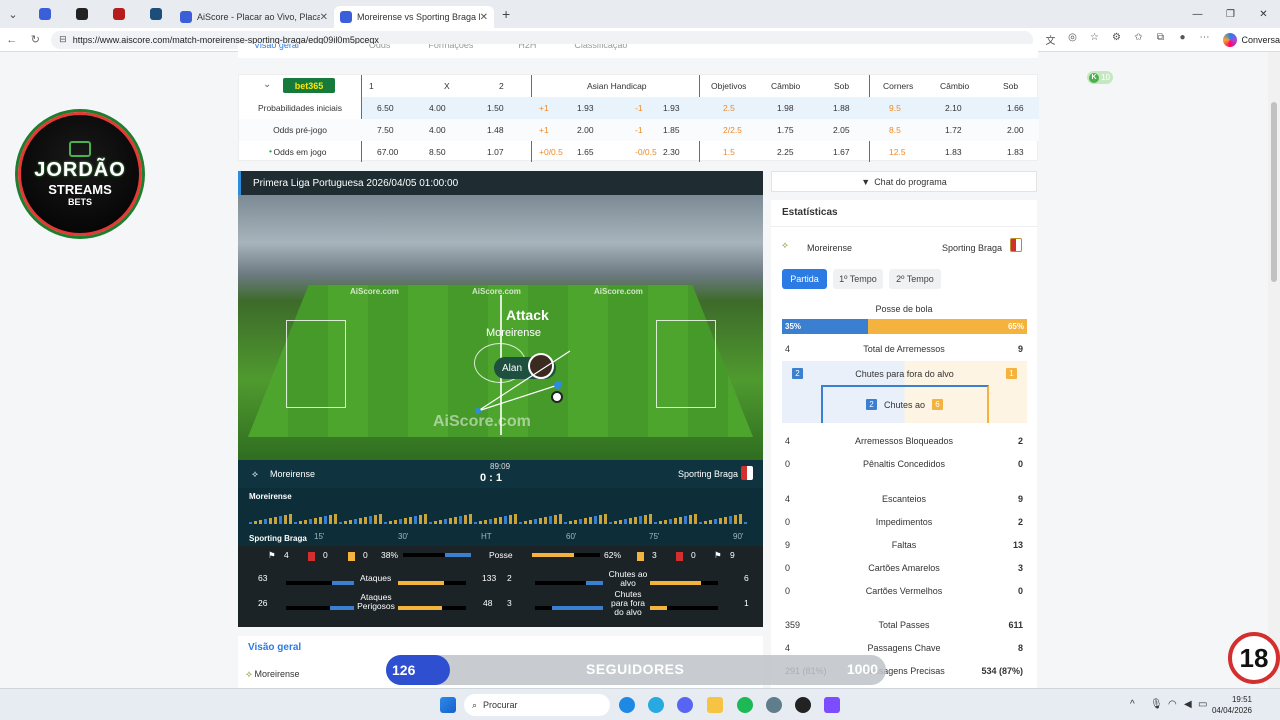 Image resolution: width=1280 pixels, height=720 pixels. Describe the element at coordinates (551, 152) in the screenshot. I see `odds-cell: +0/0.5` at that location.